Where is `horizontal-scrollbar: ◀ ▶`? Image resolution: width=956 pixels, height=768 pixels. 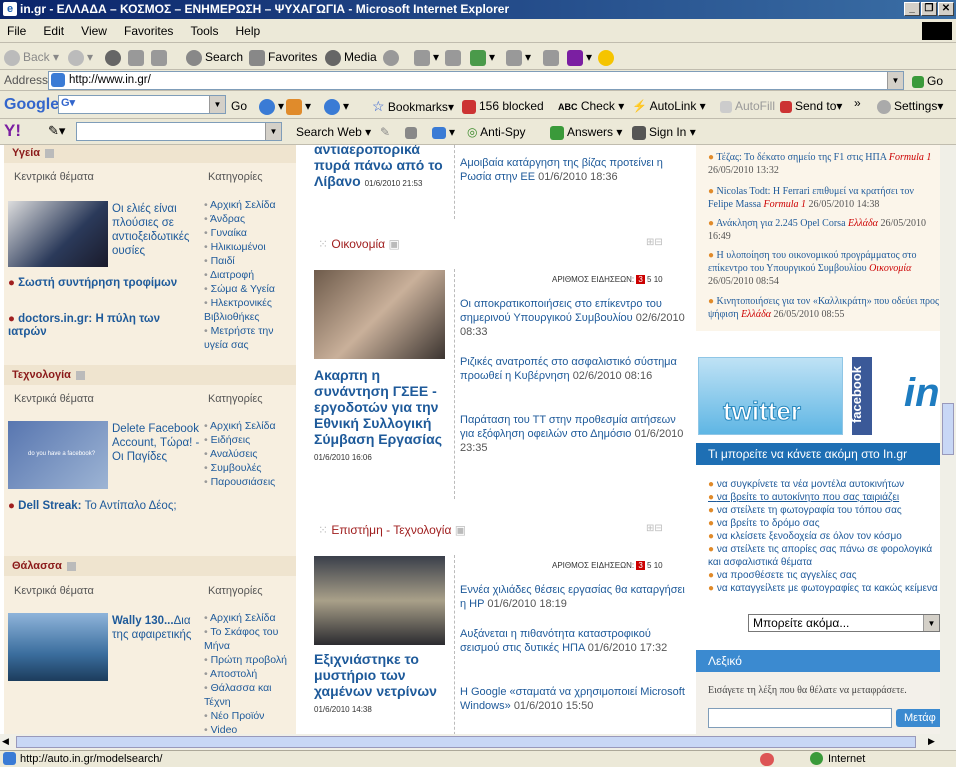
horizontal-scrollbar: ◀ ▶ is located at coordinates (470, 742).